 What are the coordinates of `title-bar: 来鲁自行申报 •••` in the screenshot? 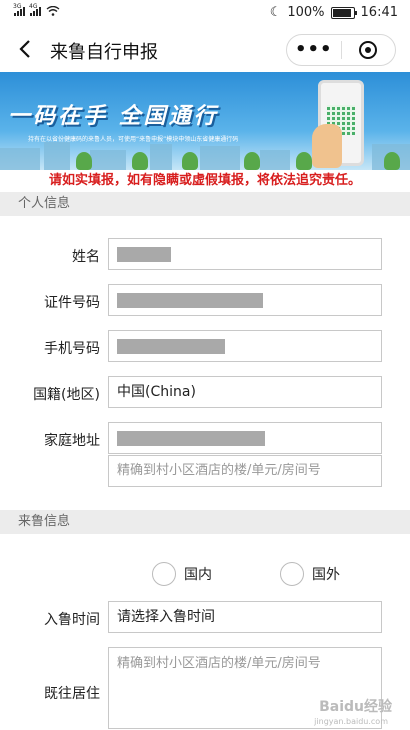 It's located at (205, 49).